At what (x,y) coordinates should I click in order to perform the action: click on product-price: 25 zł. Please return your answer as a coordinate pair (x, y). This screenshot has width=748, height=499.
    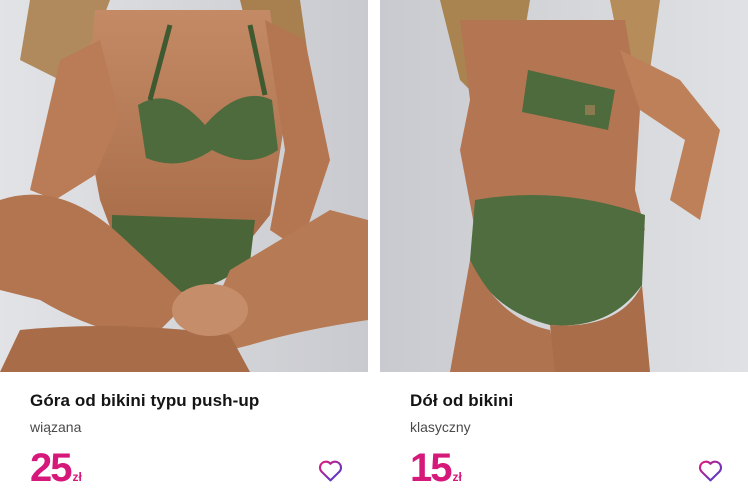
    Looking at the image, I should click on (56, 469).